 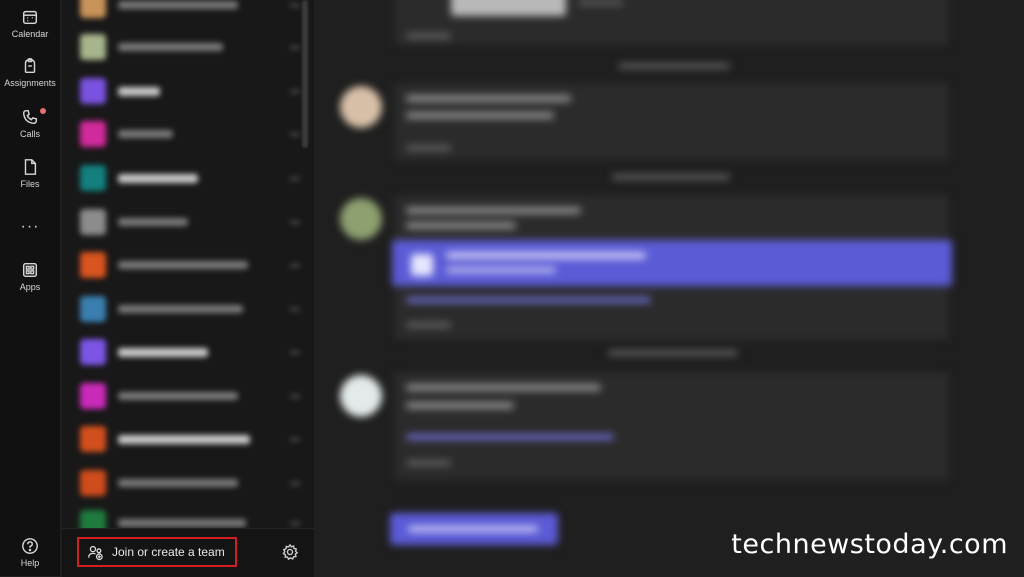 What do you see at coordinates (30, 276) in the screenshot?
I see `rail-item-apps: Apps` at bounding box center [30, 276].